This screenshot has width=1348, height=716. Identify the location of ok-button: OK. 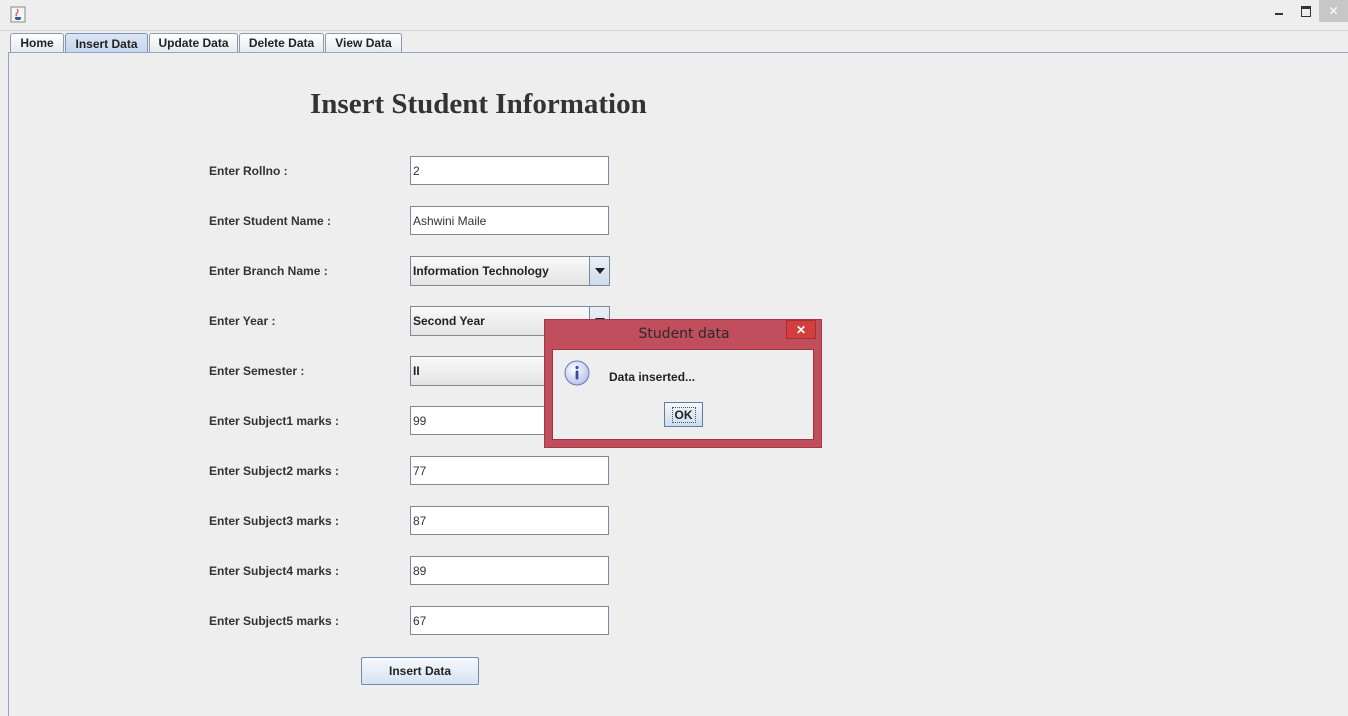
(683, 414).